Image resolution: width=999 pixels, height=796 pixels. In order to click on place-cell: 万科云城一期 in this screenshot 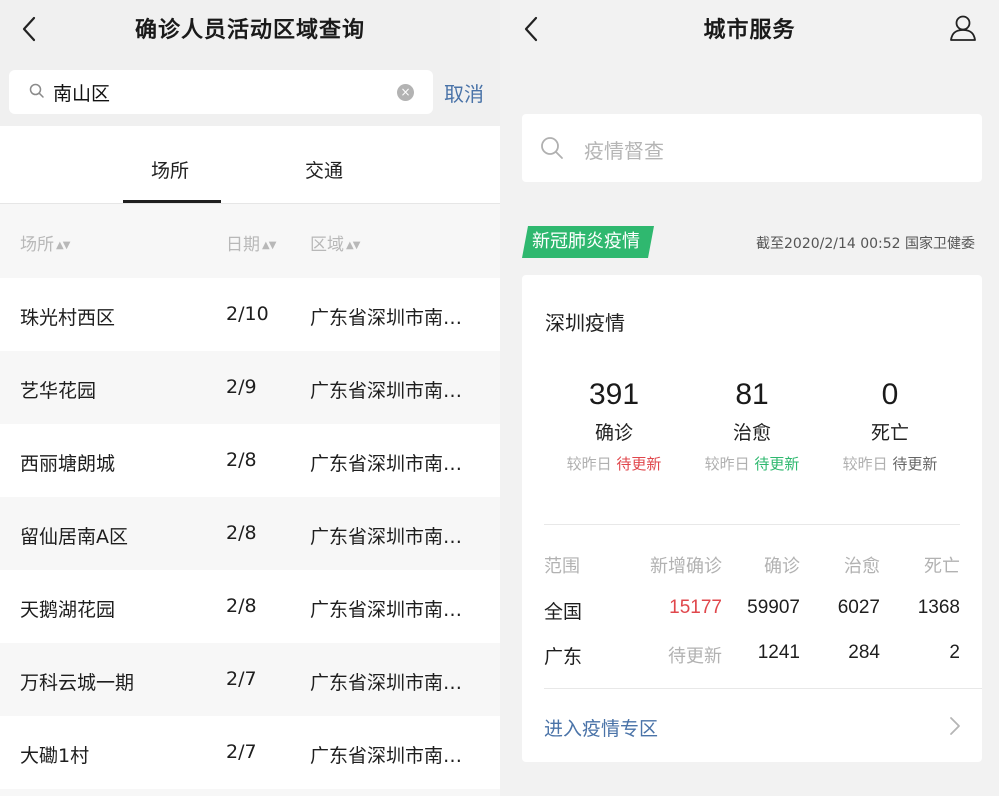, I will do `click(77, 683)`.